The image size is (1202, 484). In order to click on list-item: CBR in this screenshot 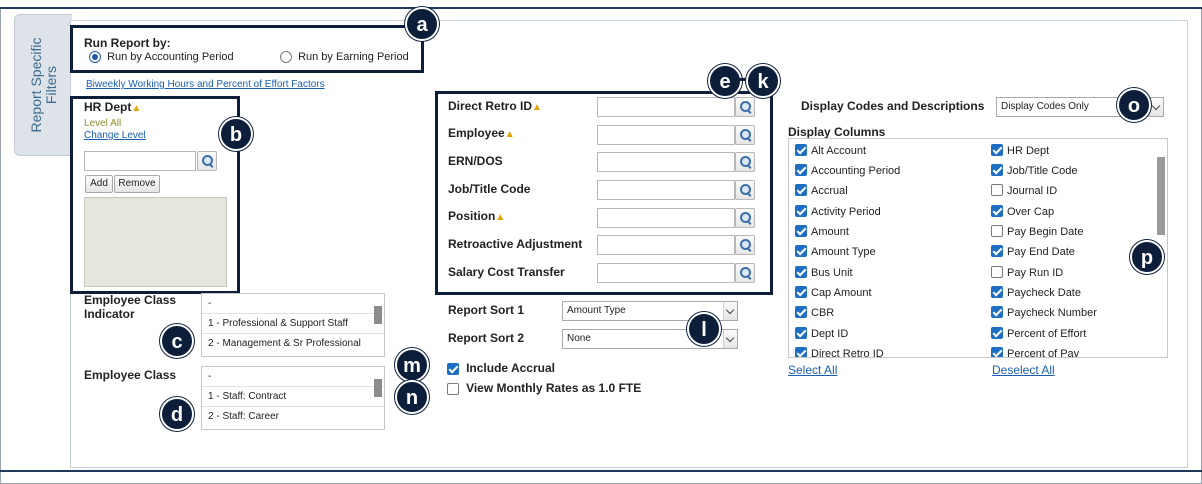, I will do `click(815, 312)`.